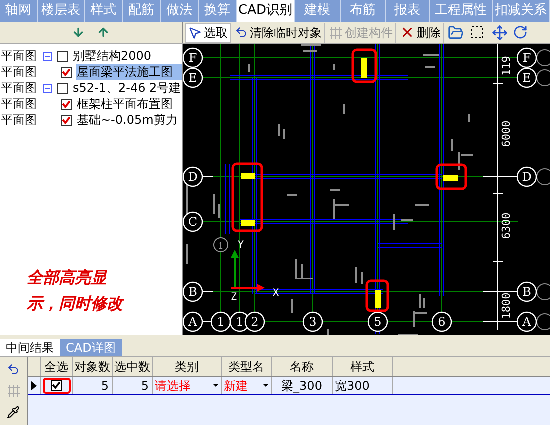 The height and width of the screenshot is (425, 550). I want to click on tree-item: s52-1、2-46 2号建, so click(127, 88).